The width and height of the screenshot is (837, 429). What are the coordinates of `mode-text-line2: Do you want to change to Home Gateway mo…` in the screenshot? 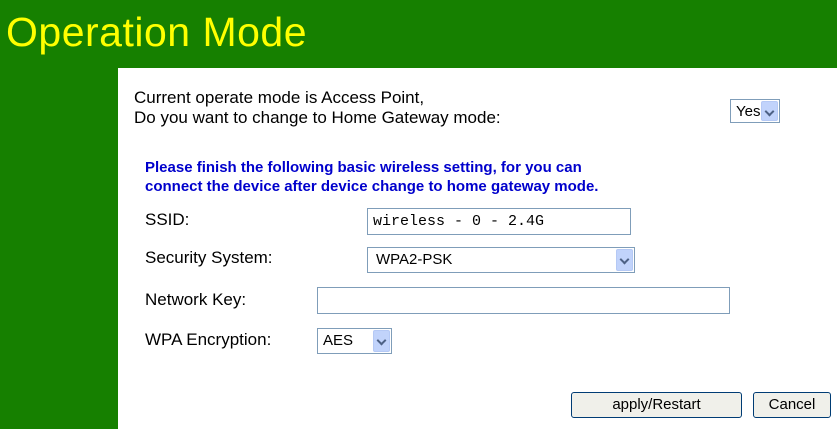 It's located at (317, 117).